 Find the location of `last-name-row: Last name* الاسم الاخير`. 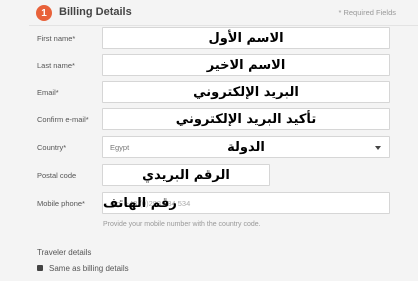

last-name-row: Last name* الاسم الاخير is located at coordinates (209, 65).